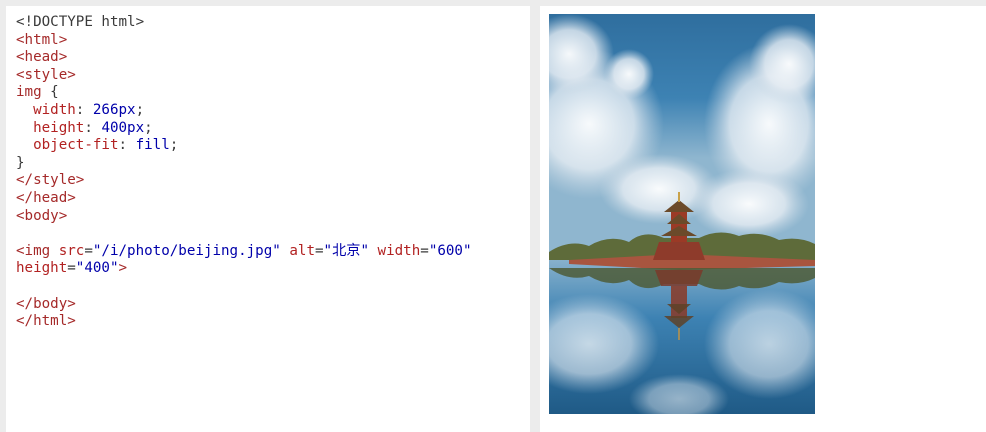 This screenshot has height=432, width=986. I want to click on code-token: alt, so click(302, 250).